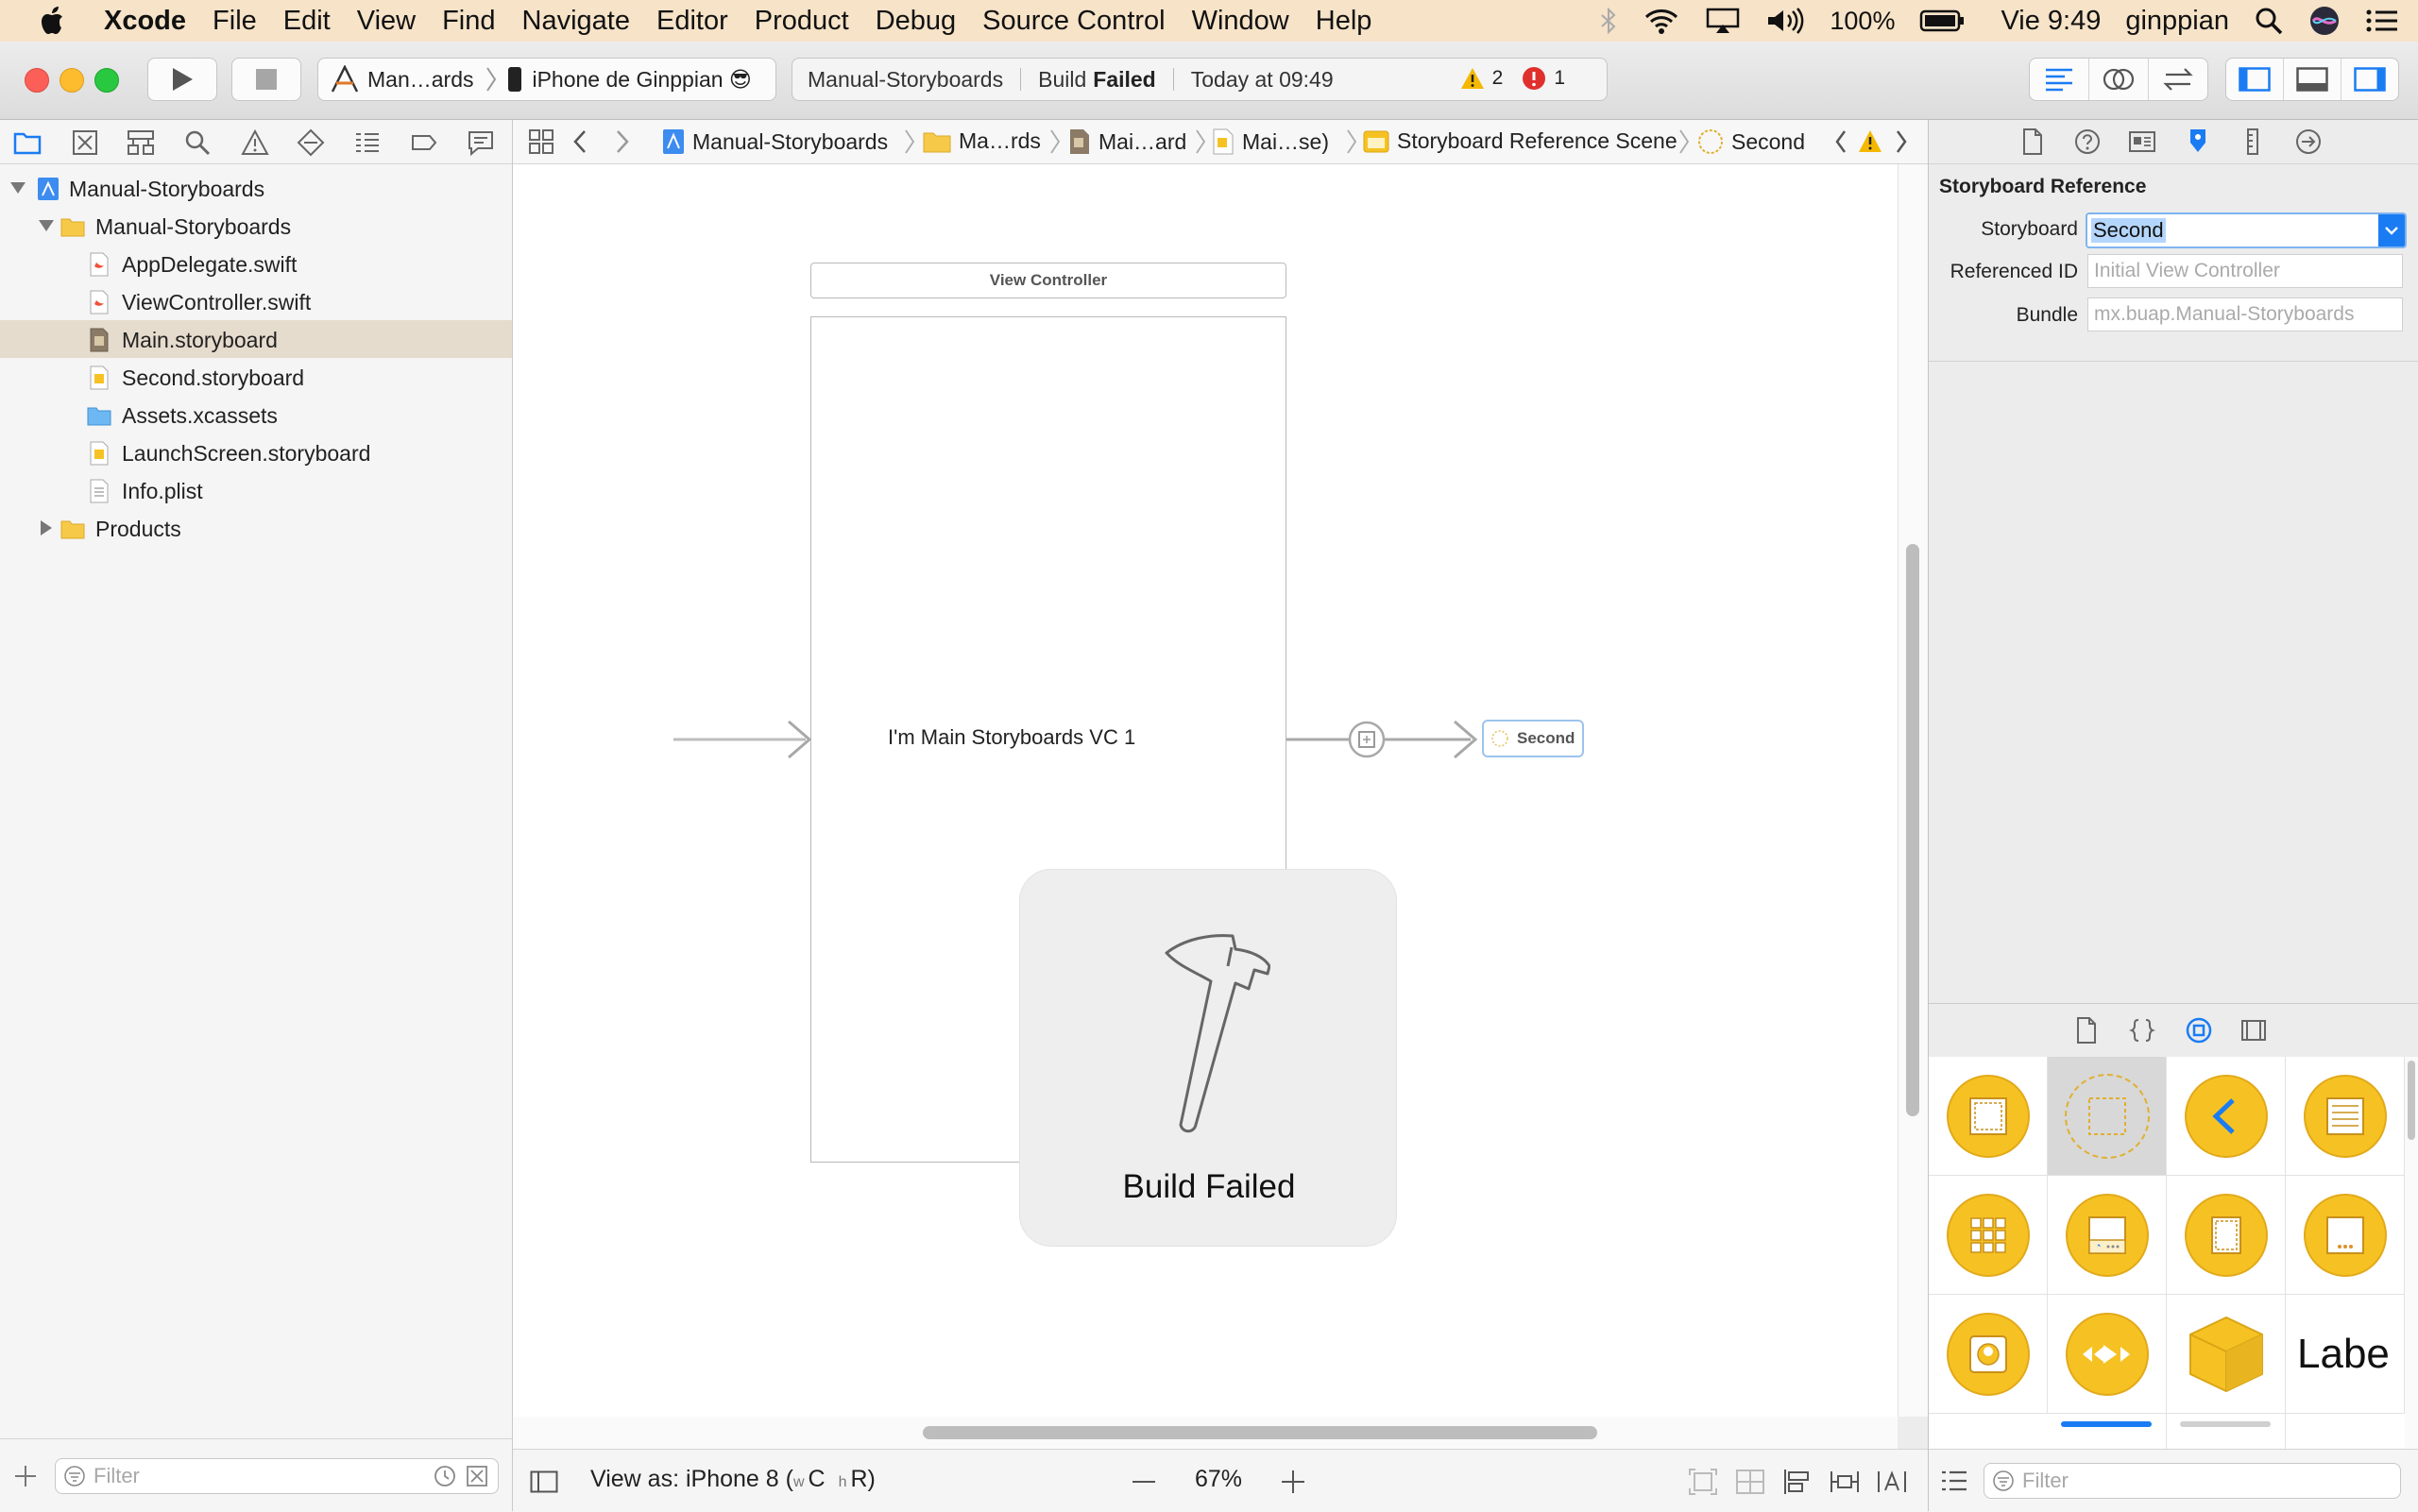  I want to click on storyboard-reference: Second, so click(1533, 738).